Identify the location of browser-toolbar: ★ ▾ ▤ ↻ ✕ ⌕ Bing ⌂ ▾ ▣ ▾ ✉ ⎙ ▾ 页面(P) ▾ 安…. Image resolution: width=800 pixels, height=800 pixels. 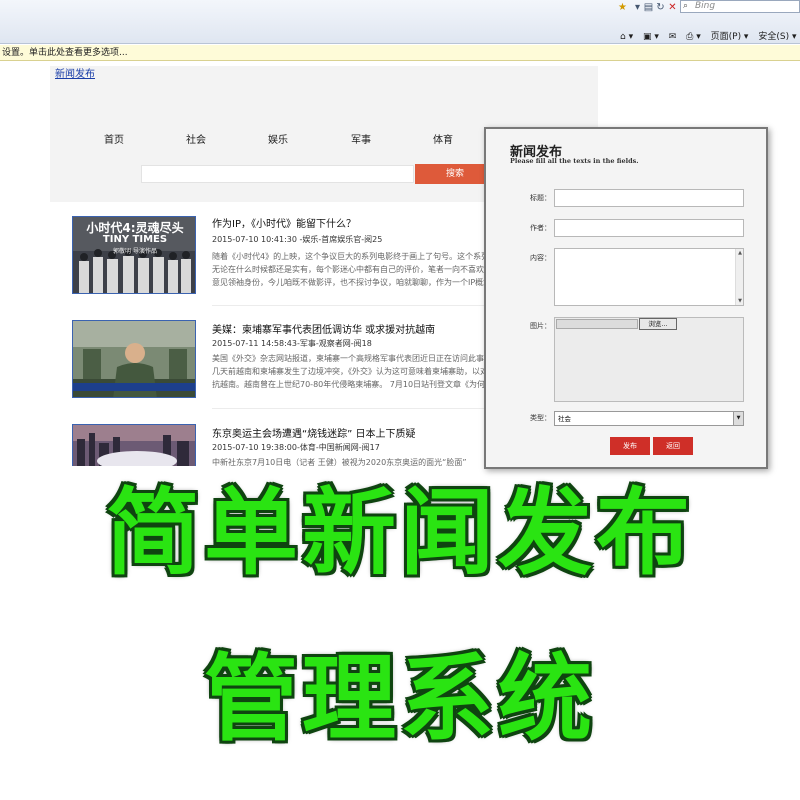
(400, 22).